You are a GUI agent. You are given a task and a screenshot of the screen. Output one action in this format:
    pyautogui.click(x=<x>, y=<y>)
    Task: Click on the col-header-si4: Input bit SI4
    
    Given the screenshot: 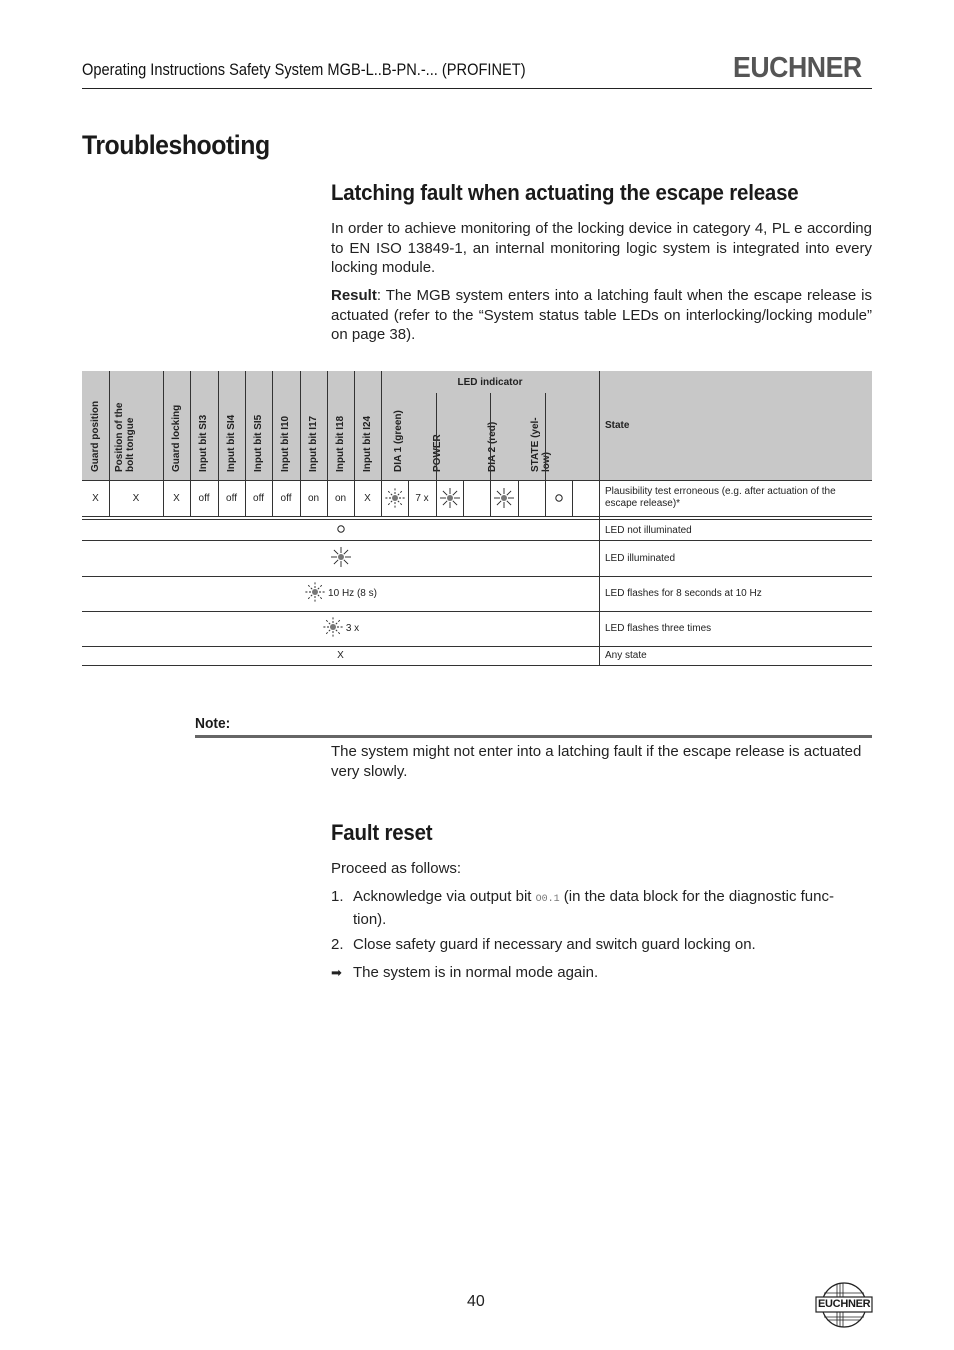 What is the action you would take?
    pyautogui.click(x=231, y=443)
    